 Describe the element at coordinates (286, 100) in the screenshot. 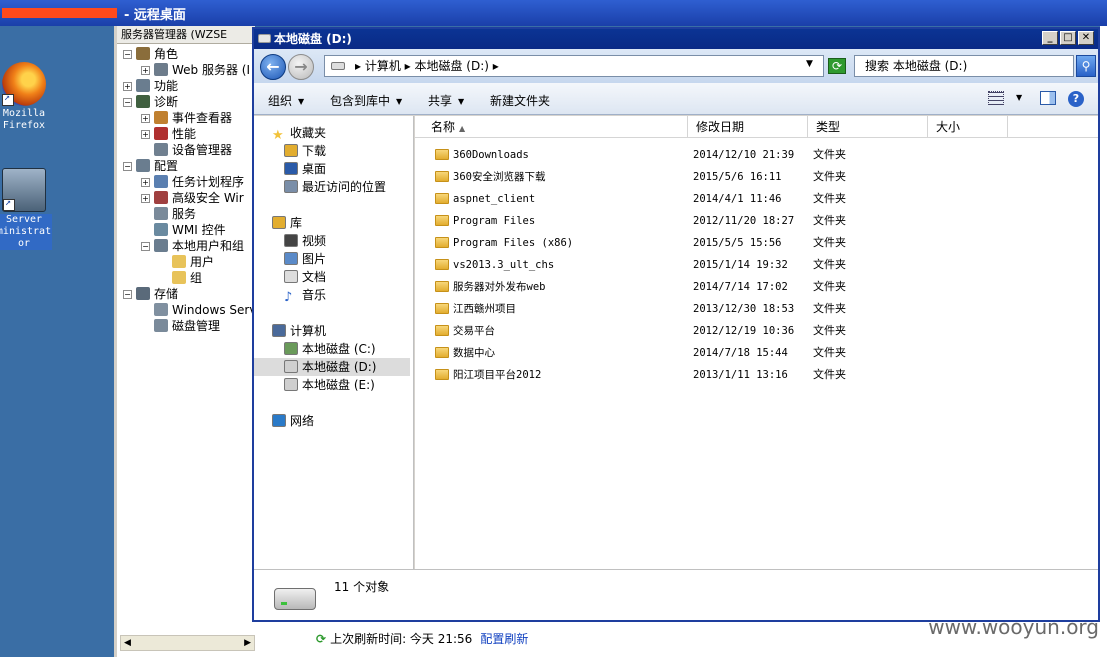

I see `organize-menu: 组织 ▼` at that location.